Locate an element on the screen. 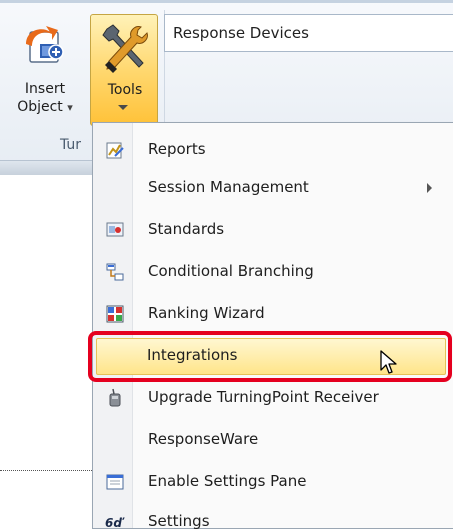 The height and width of the screenshot is (529, 453). menu-item-label: ResponseWare is located at coordinates (203, 439).